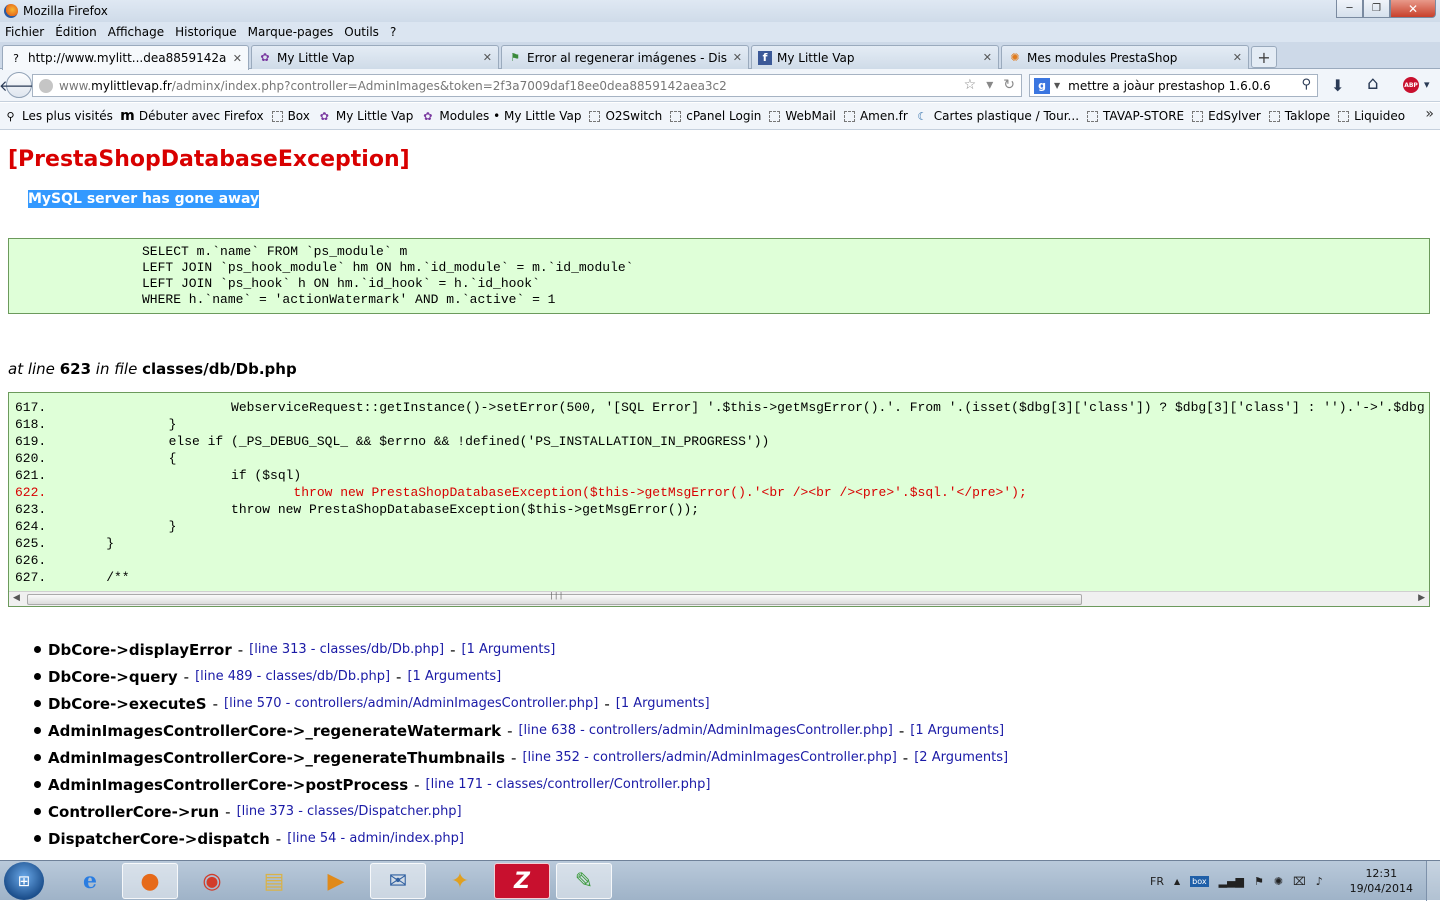 The height and width of the screenshot is (901, 1440). What do you see at coordinates (24, 881) in the screenshot?
I see `start-button: ⊞` at bounding box center [24, 881].